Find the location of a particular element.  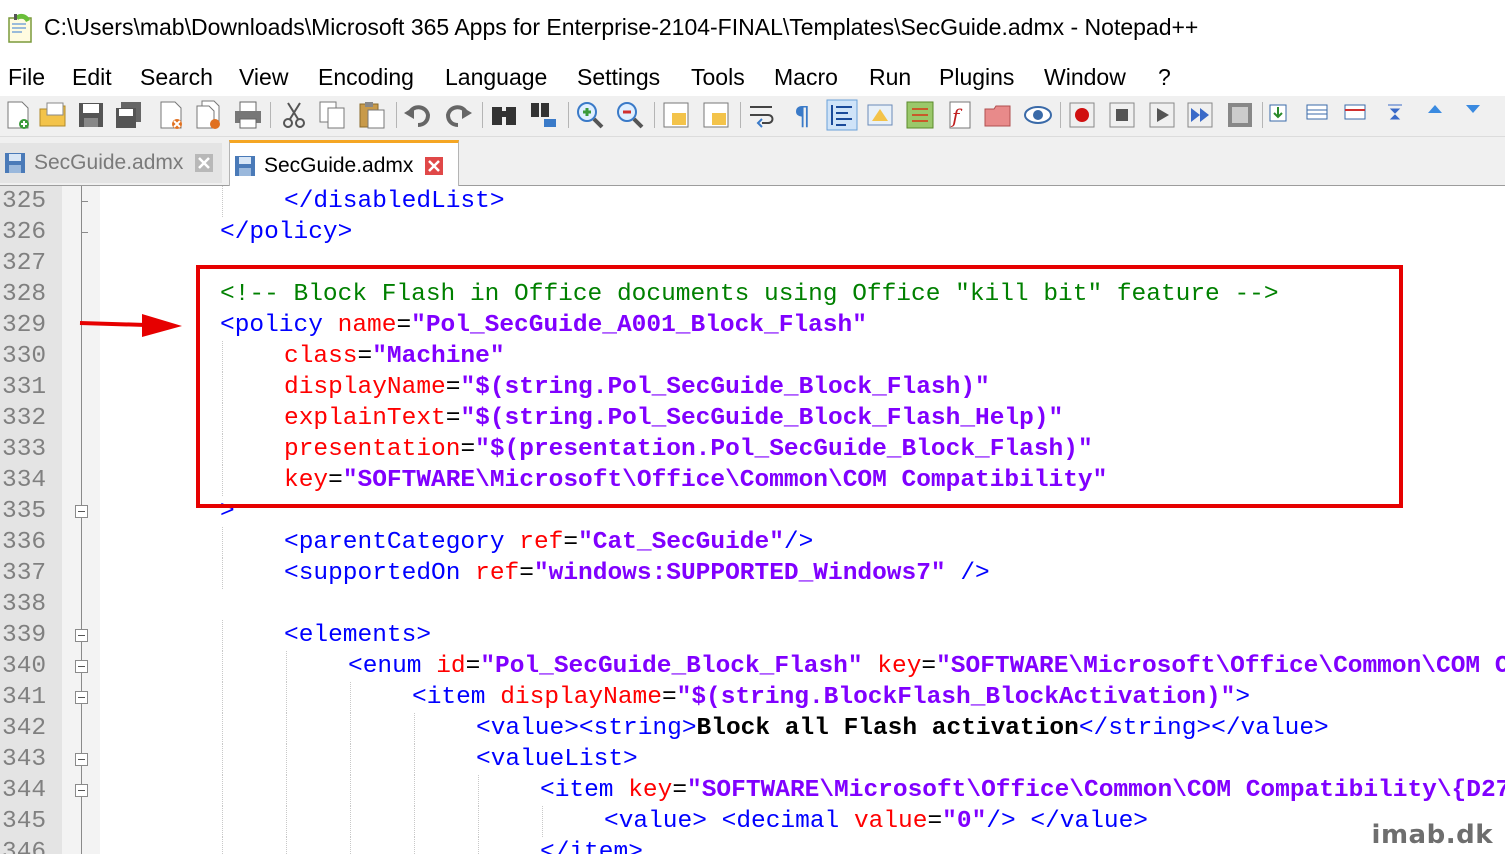

word-wrap-icon is located at coordinates (762, 115).